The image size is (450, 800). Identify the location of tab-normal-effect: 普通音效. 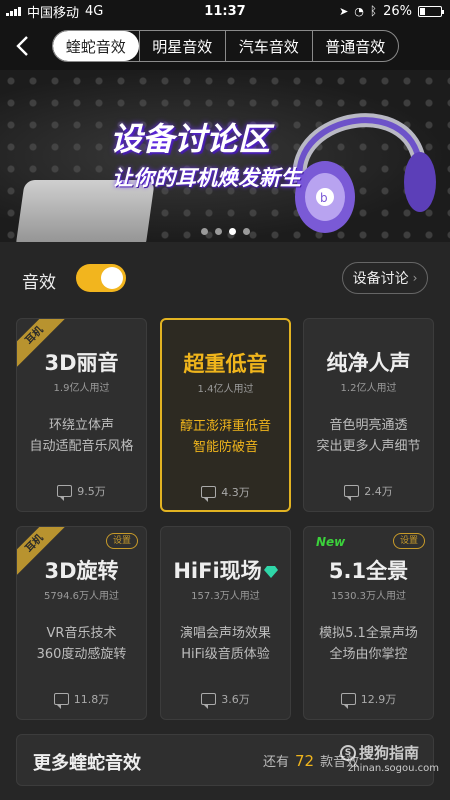
(355, 46).